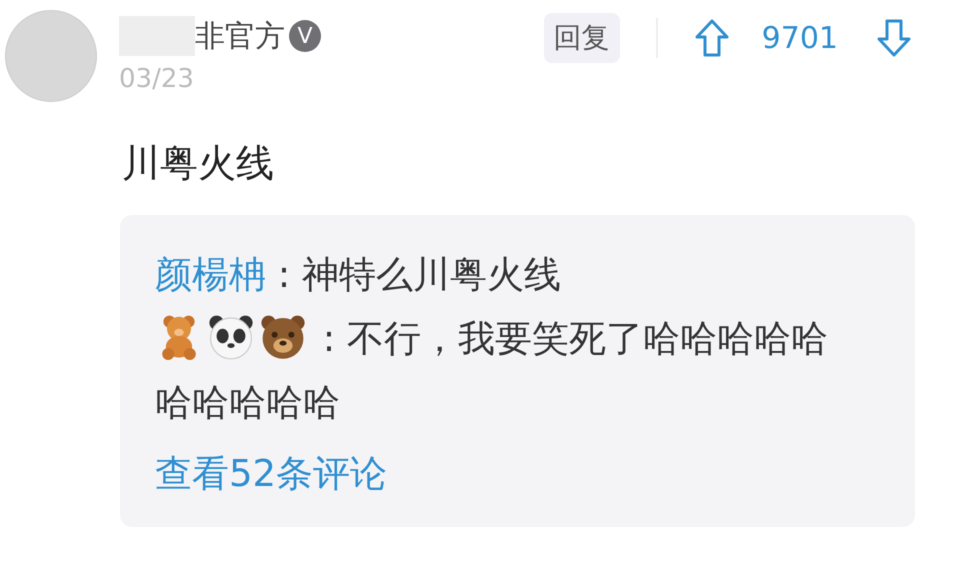  I want to click on comment-date: 03/23, so click(157, 79).